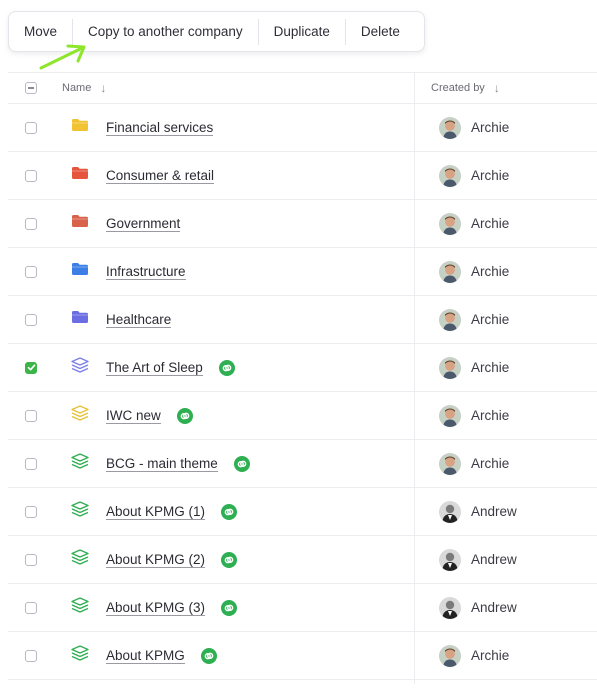 The height and width of the screenshot is (694, 597). I want to click on delete-button: Delete, so click(380, 31).